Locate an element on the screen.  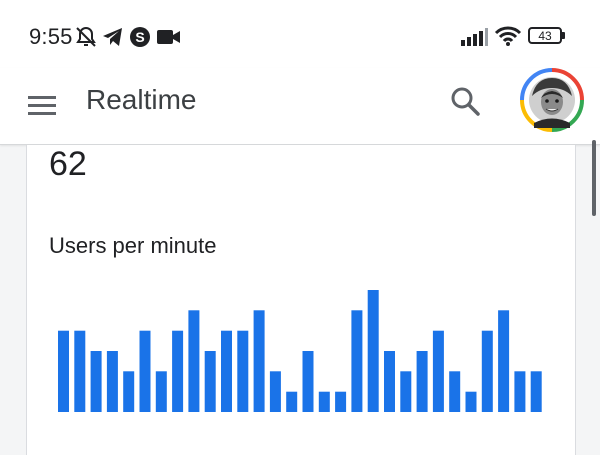
hamburger-menu-icon is located at coordinates (42, 105).